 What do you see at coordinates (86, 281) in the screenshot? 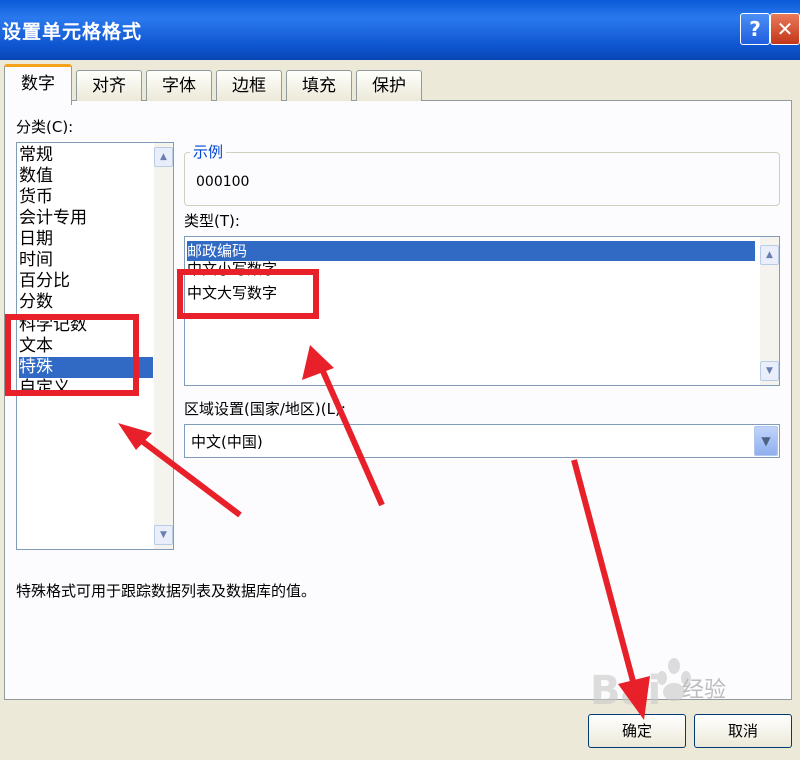
I see `category-item-percentage: 百分比` at bounding box center [86, 281].